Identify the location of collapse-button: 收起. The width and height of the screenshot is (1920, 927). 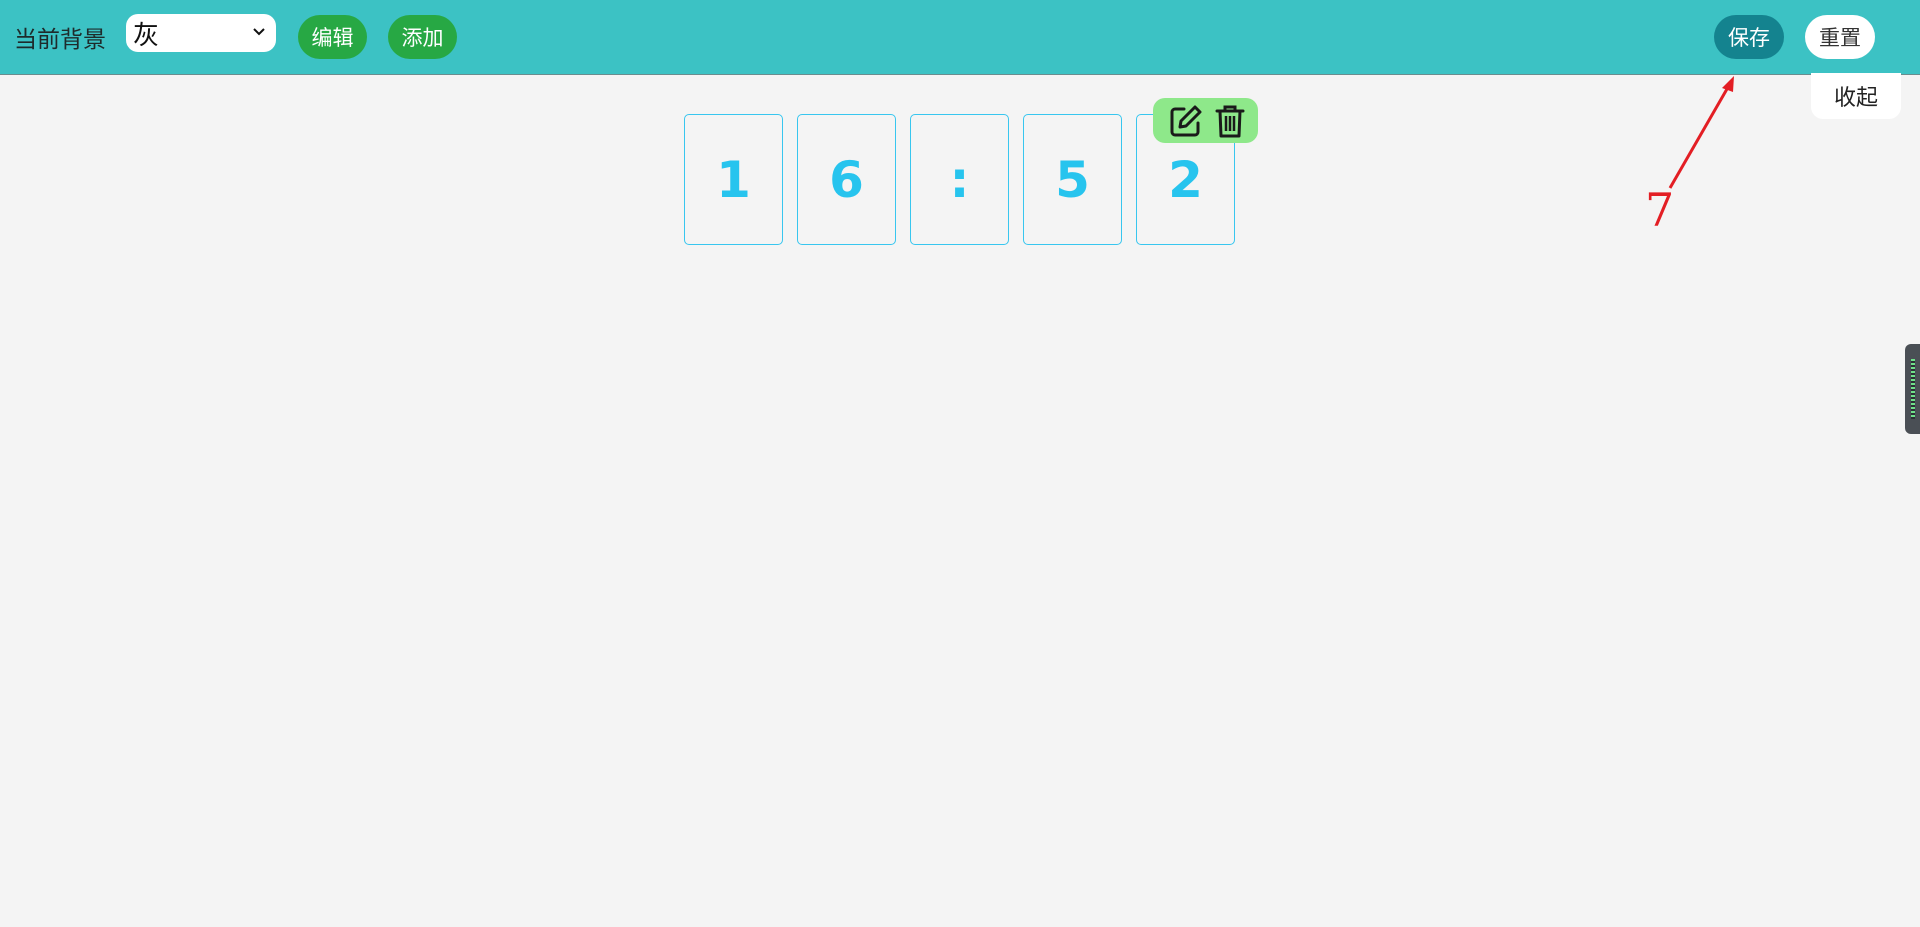
(1856, 96).